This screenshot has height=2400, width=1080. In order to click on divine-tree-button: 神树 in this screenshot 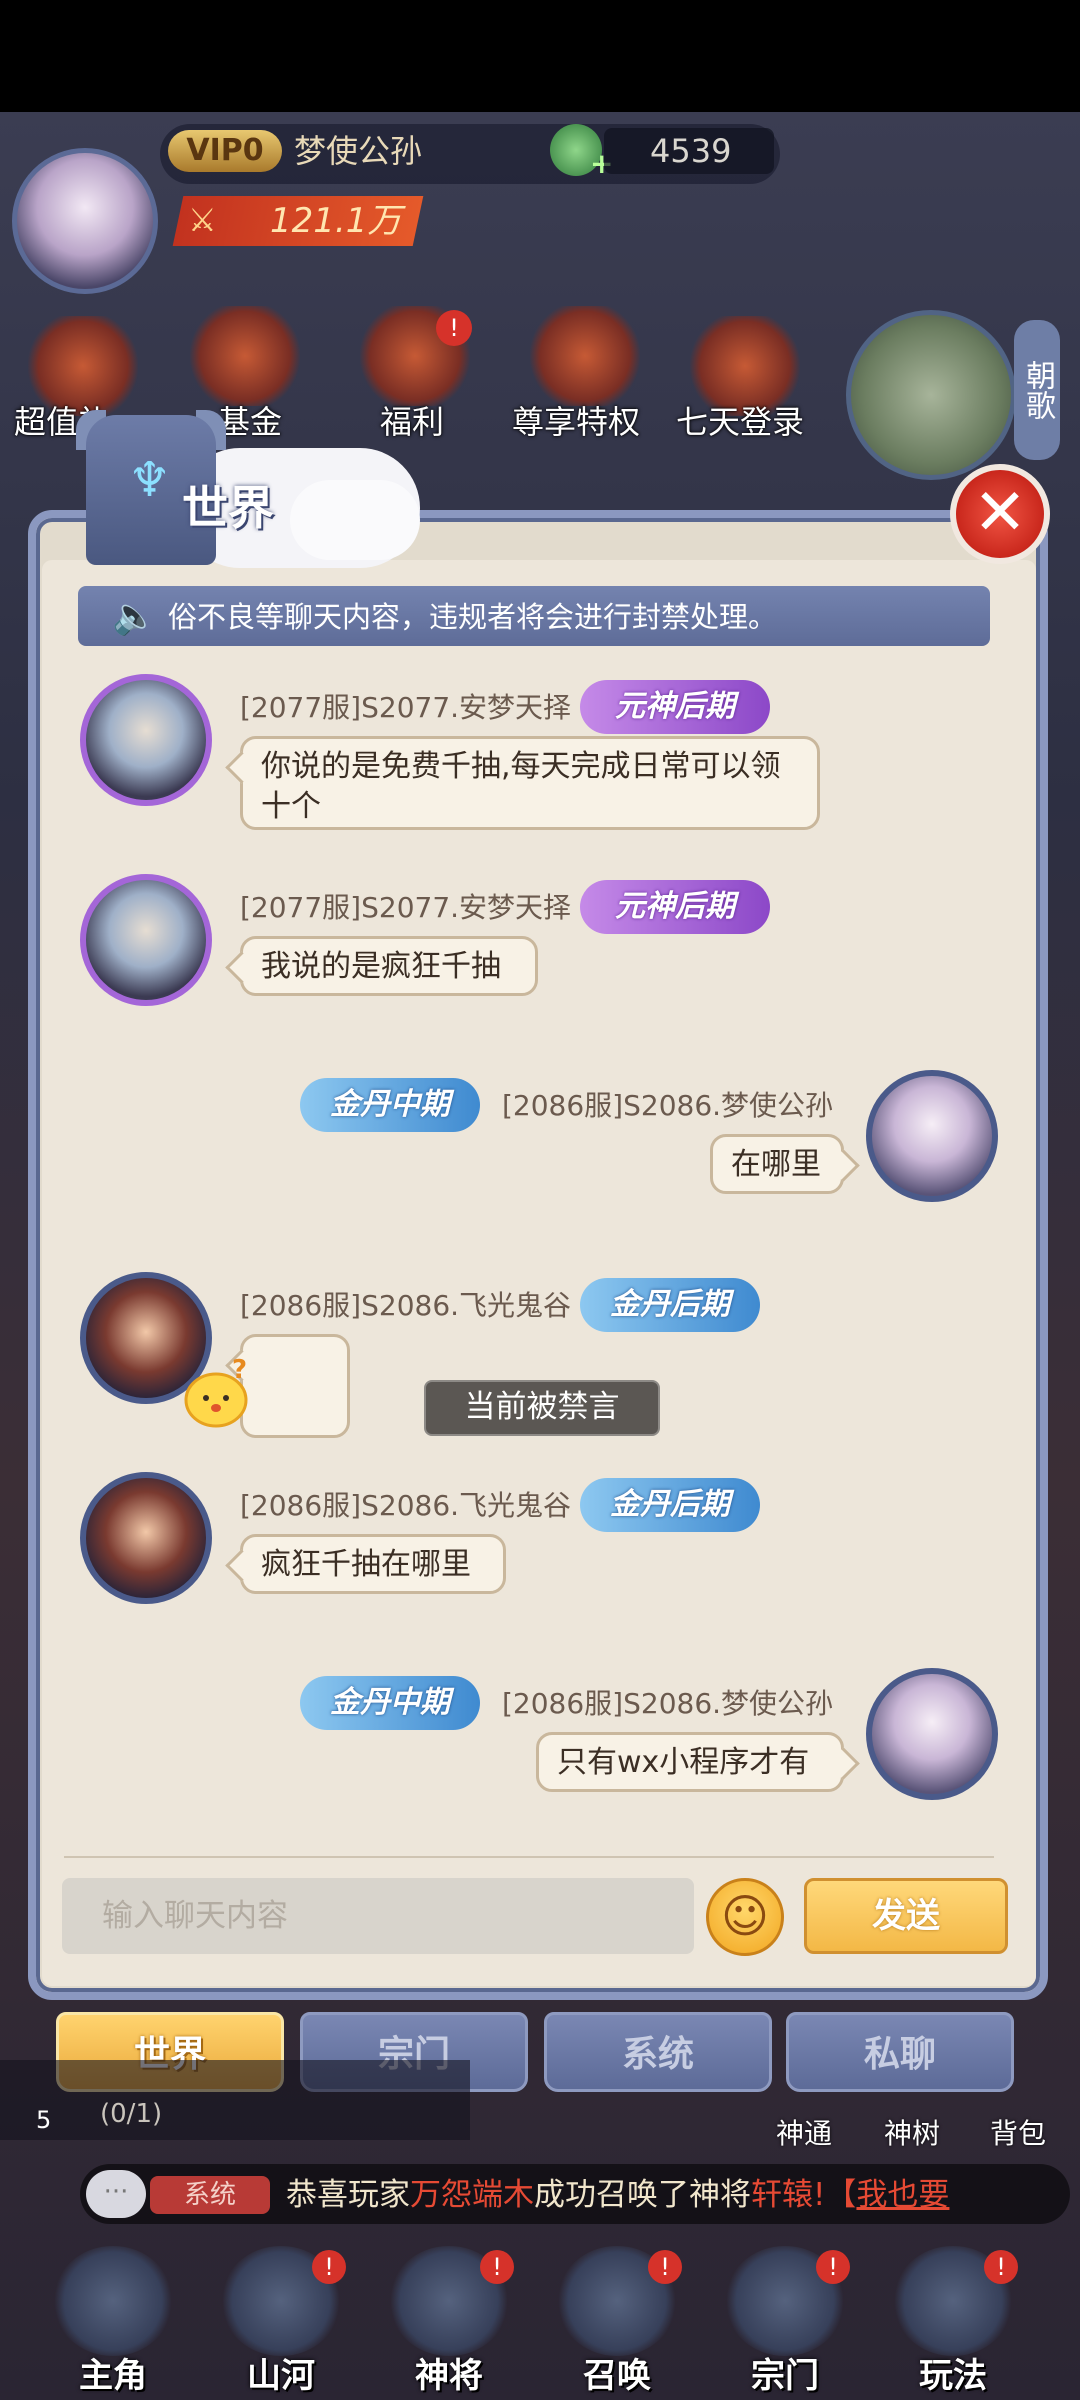, I will do `click(912, 2134)`.